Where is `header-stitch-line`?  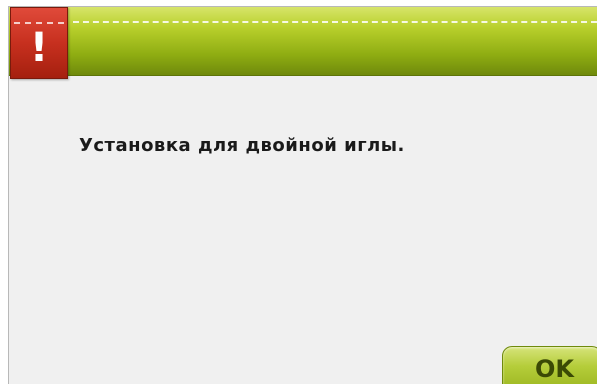
header-stitch-line is located at coordinates (335, 22).